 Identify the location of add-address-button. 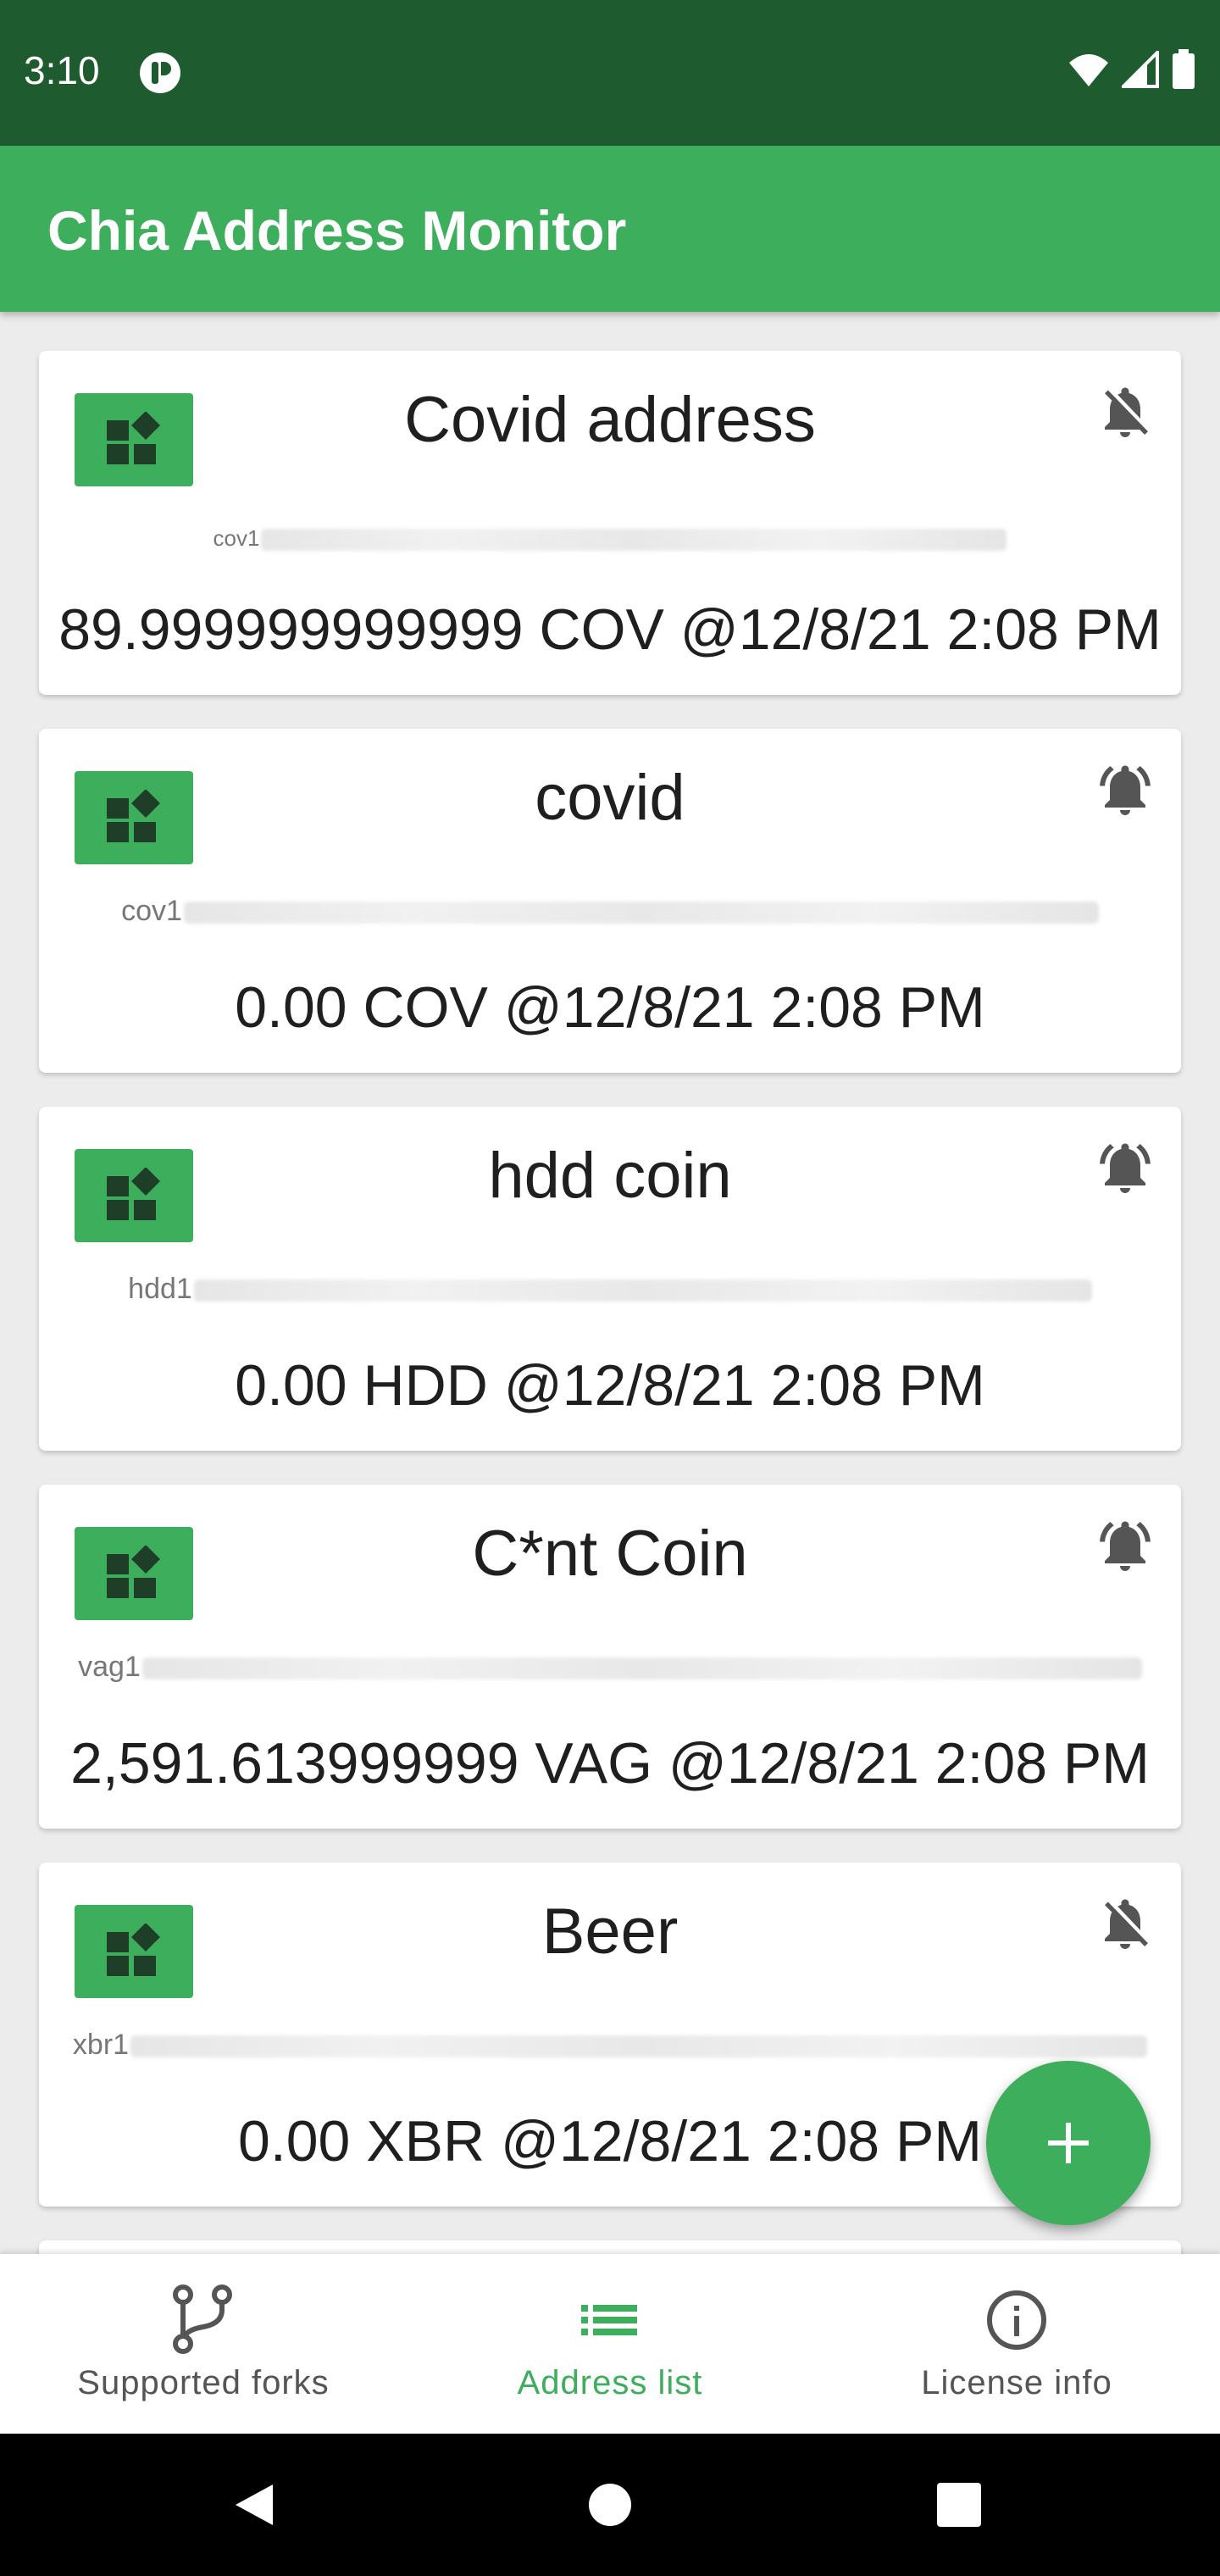
(1068, 2143).